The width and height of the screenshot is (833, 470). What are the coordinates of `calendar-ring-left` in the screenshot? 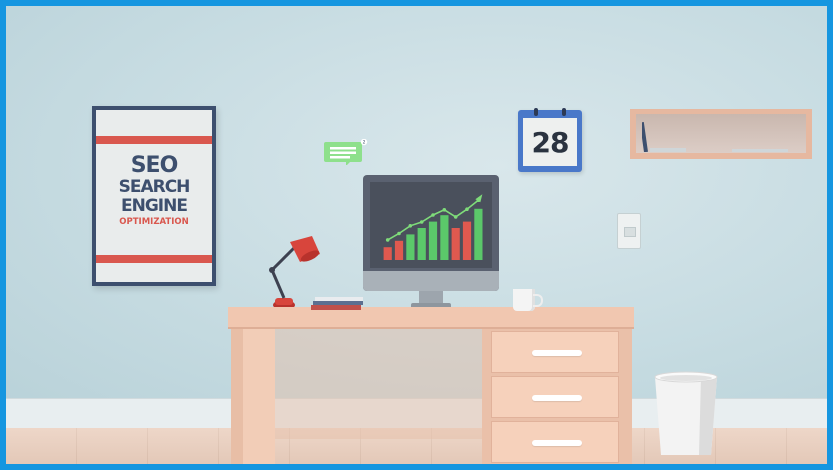 It's located at (536, 112).